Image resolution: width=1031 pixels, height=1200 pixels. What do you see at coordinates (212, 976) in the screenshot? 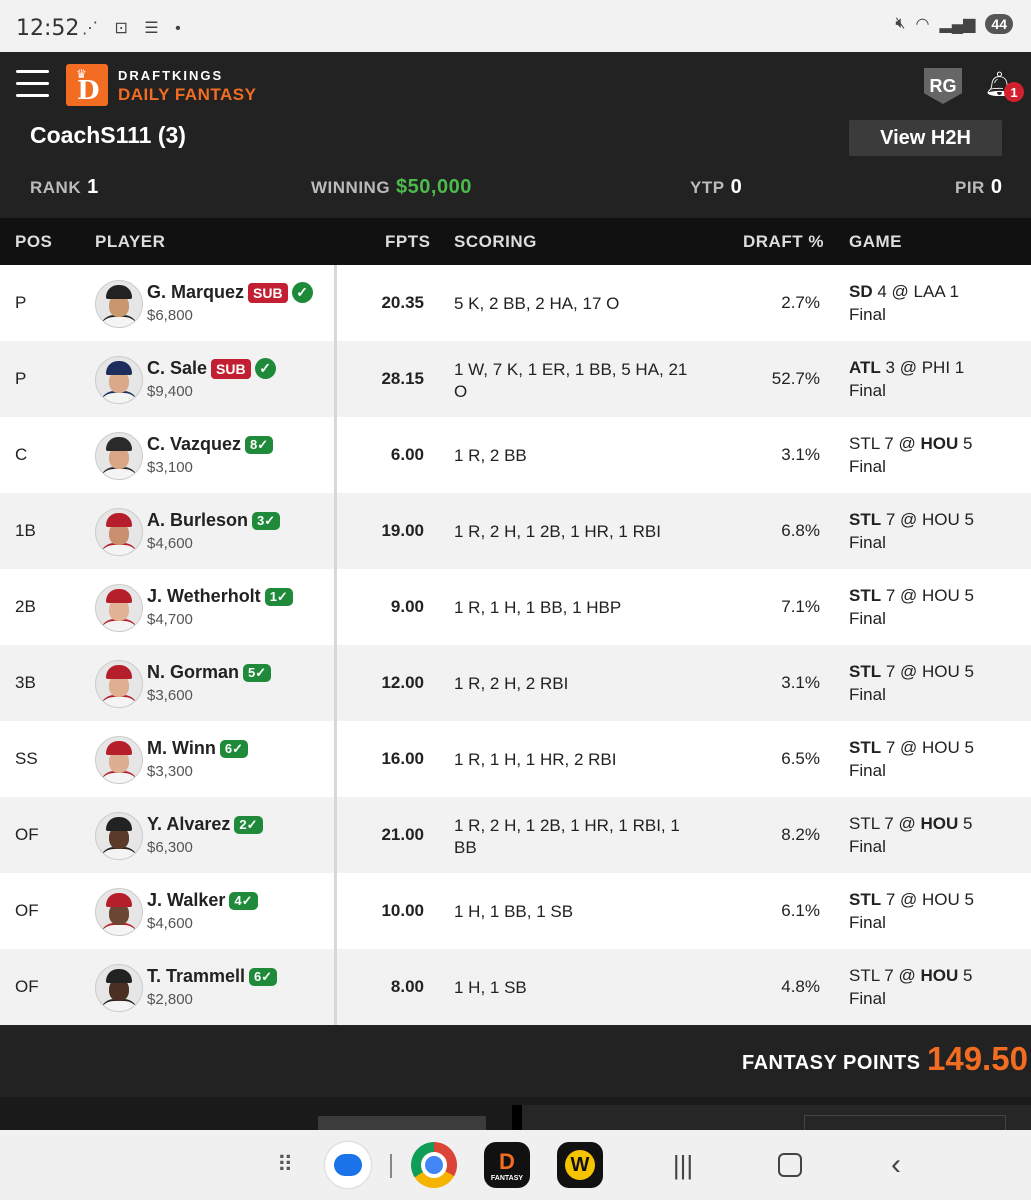
I see `player-name: T. Trammell 6✓` at bounding box center [212, 976].